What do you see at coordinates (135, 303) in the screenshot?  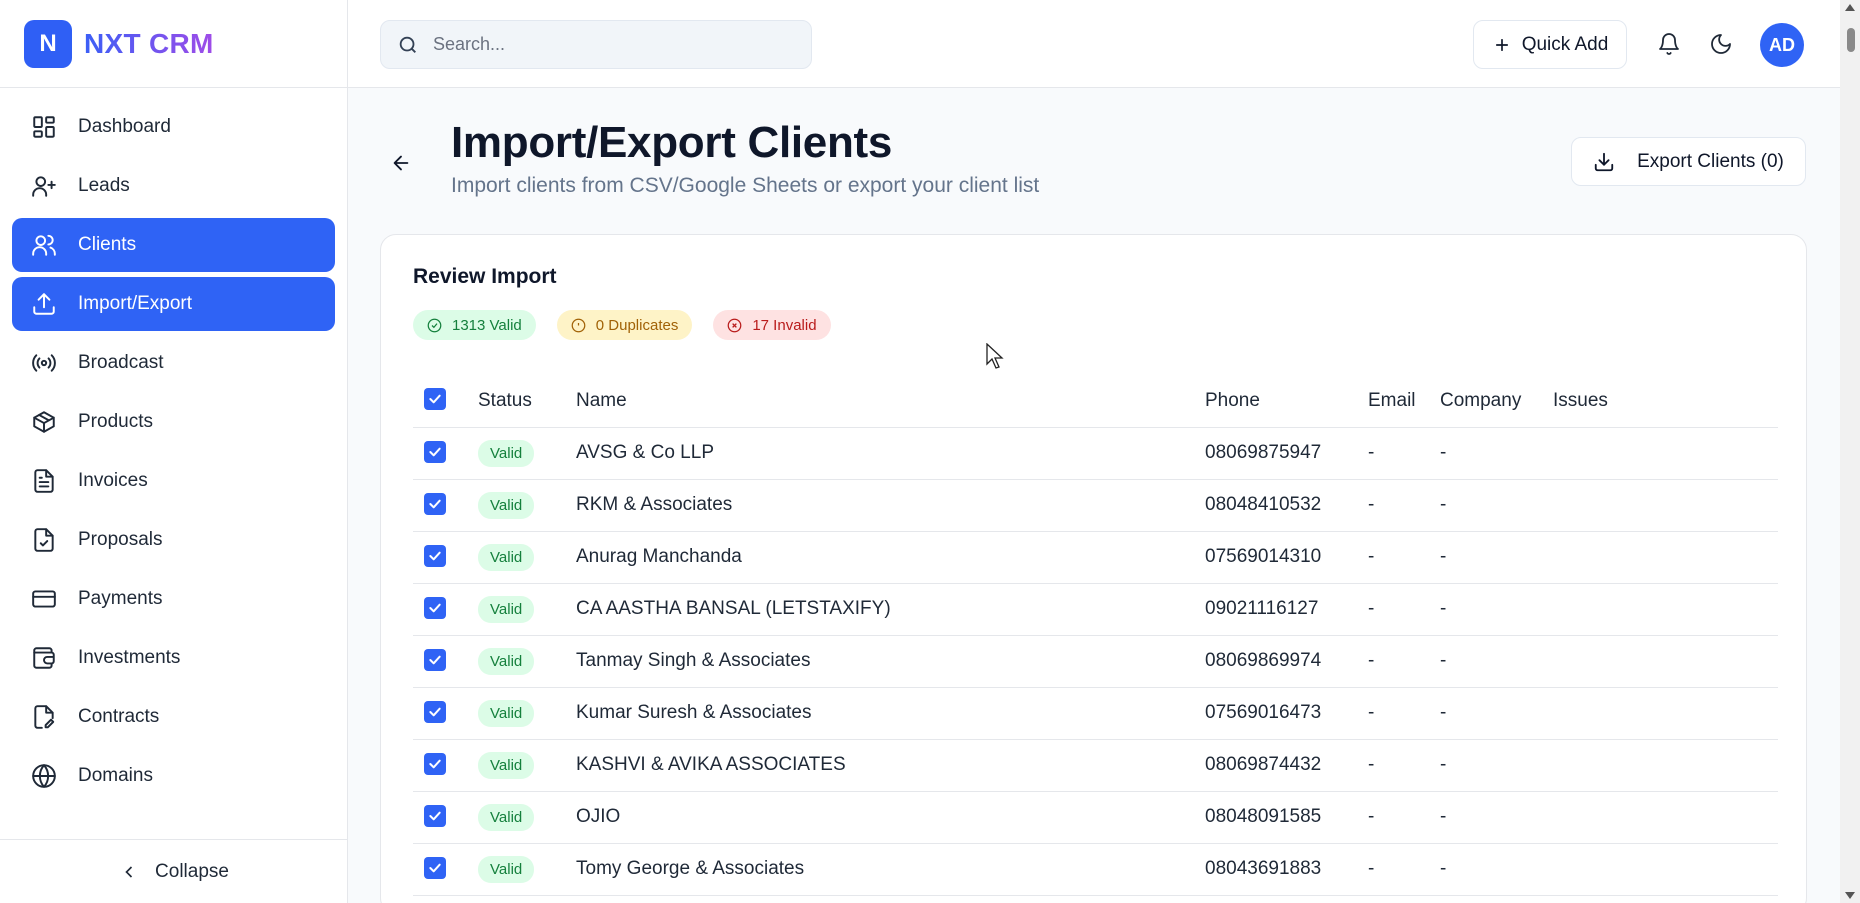 I see `sidebar-item-label: Import/Export` at bounding box center [135, 303].